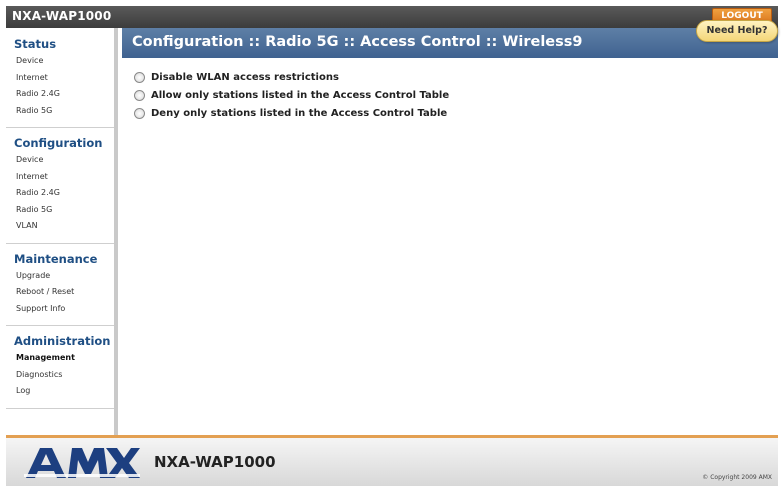 This screenshot has height=490, width=782. What do you see at coordinates (64, 111) in the screenshot?
I see `sidebar-item-status-radio-5g: Radio 5G` at bounding box center [64, 111].